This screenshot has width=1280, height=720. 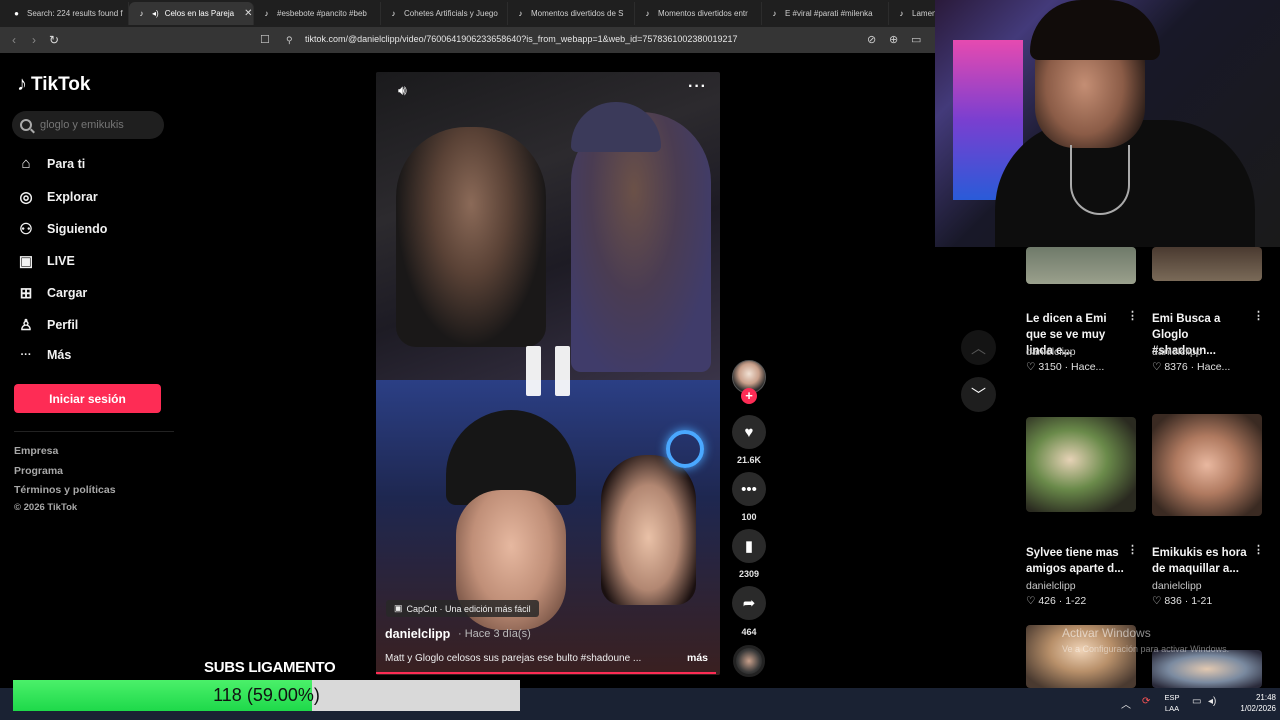 I want to click on tab-label: Celos en las Pareja, so click(x=199, y=13).